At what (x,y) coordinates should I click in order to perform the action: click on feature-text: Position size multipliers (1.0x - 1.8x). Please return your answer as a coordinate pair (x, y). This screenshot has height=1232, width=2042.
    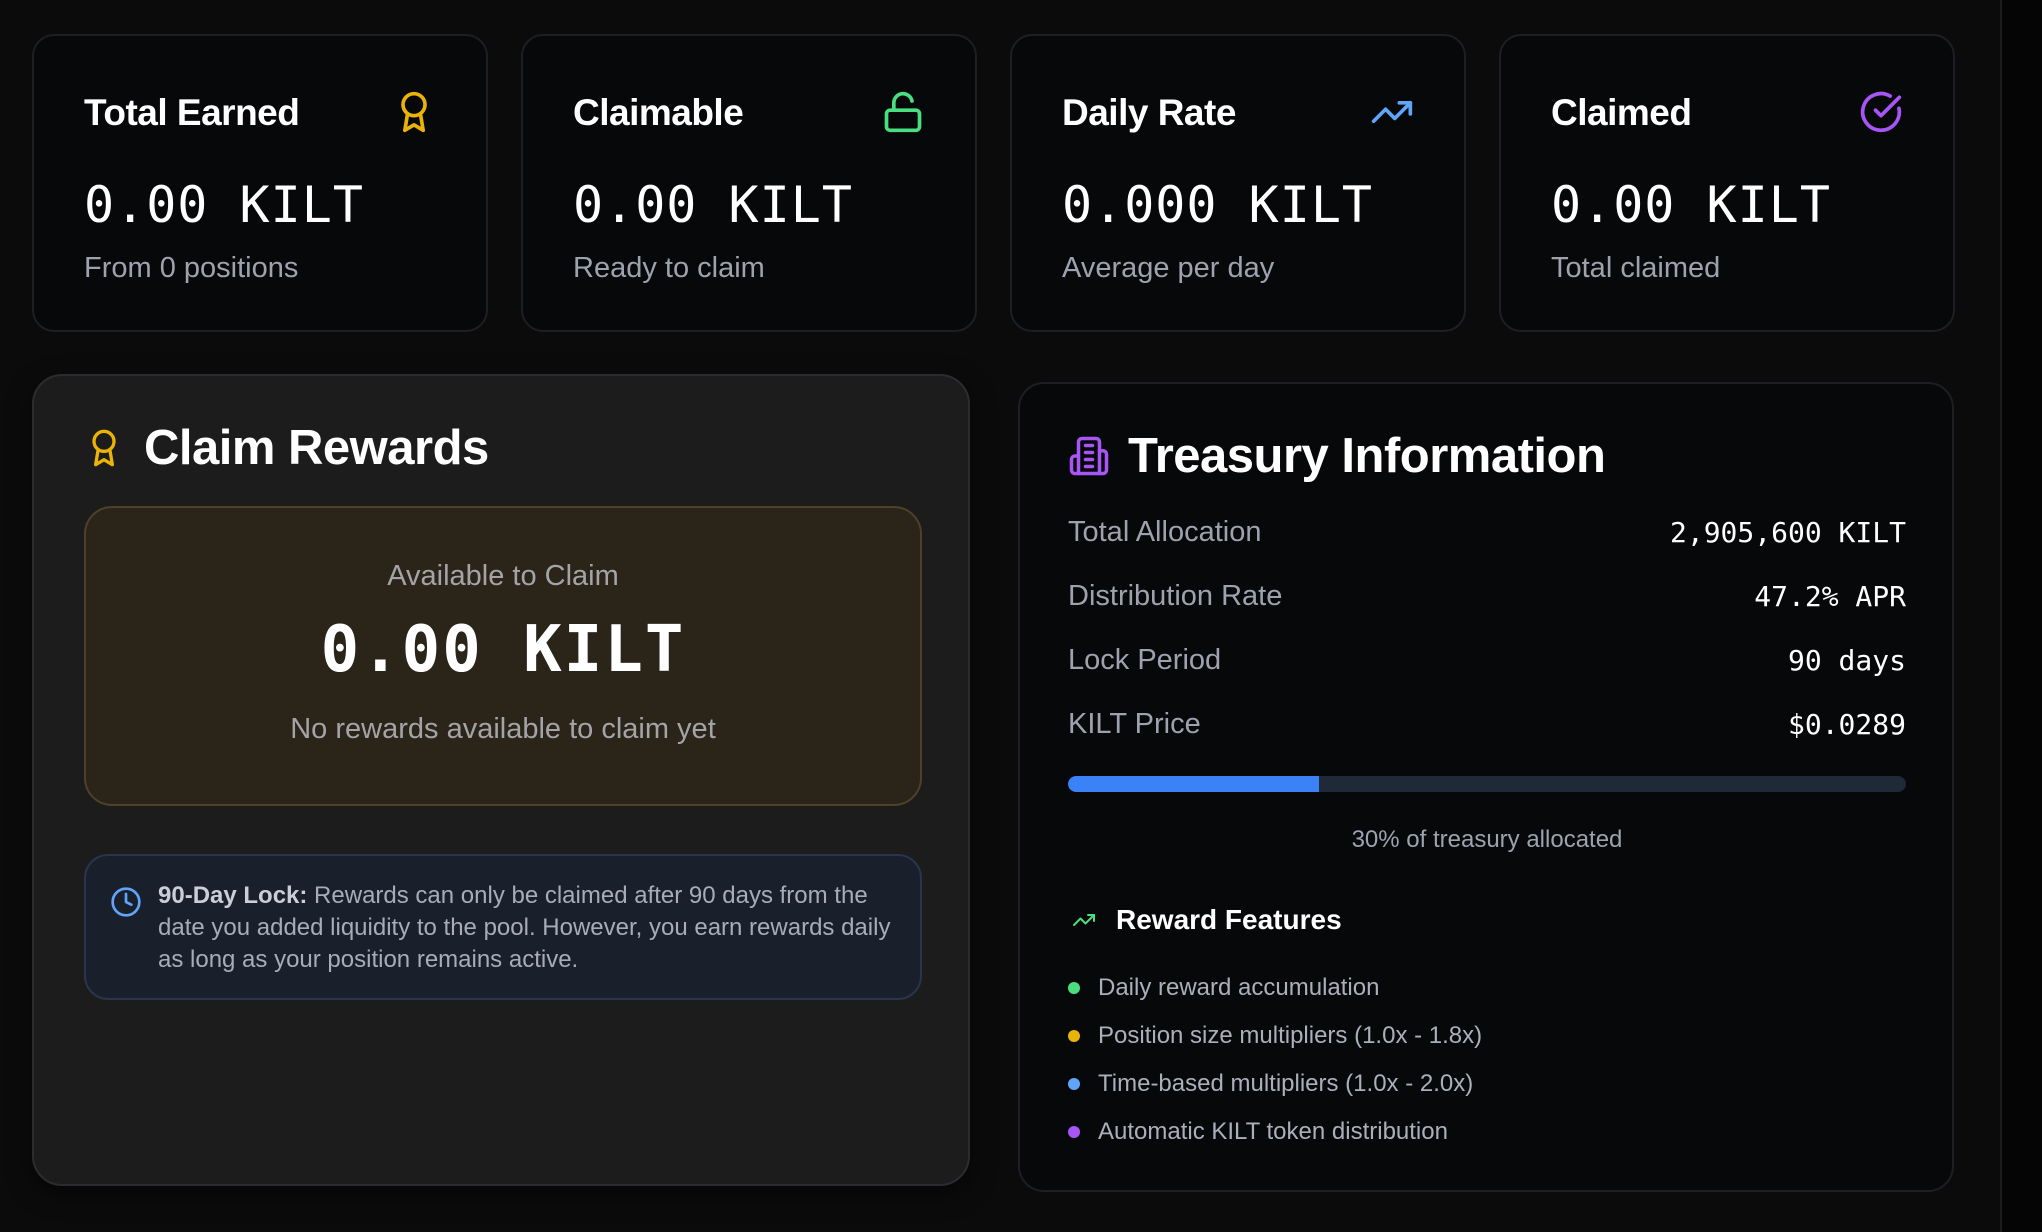
    Looking at the image, I should click on (1290, 1035).